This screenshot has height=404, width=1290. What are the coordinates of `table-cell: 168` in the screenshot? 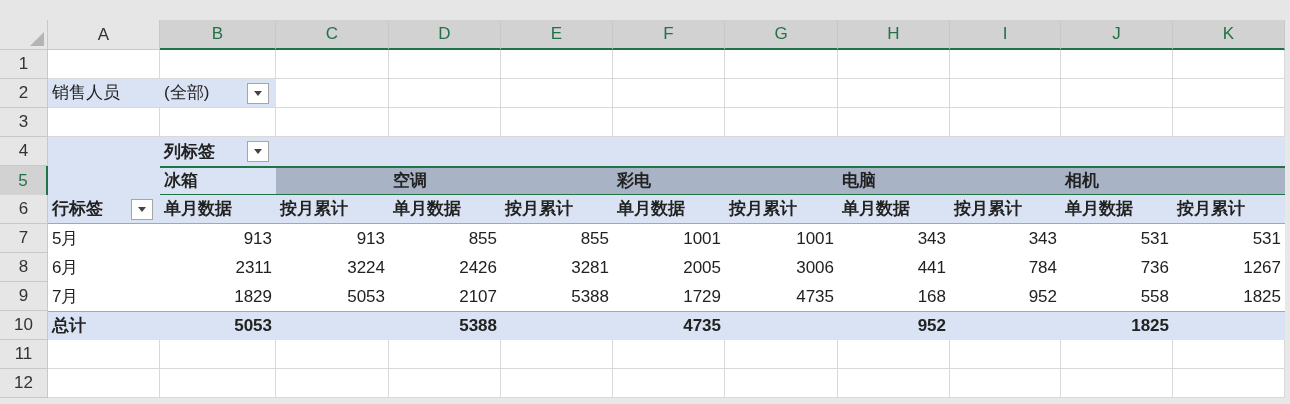 It's located at (894, 296).